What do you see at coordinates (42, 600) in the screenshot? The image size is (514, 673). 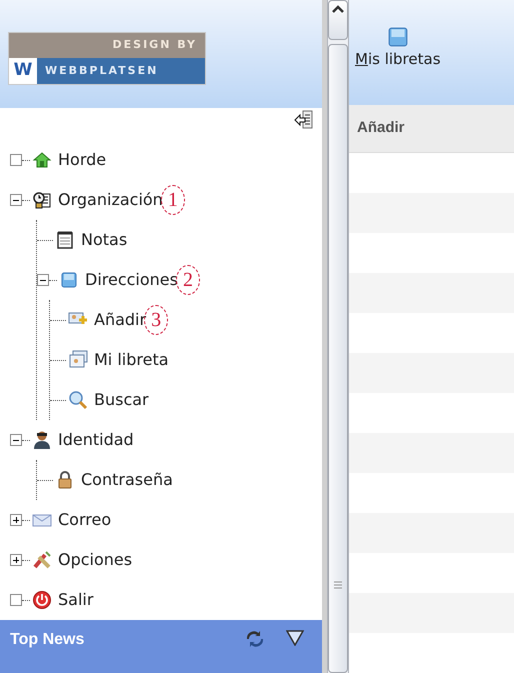 I see `power-button-icon` at bounding box center [42, 600].